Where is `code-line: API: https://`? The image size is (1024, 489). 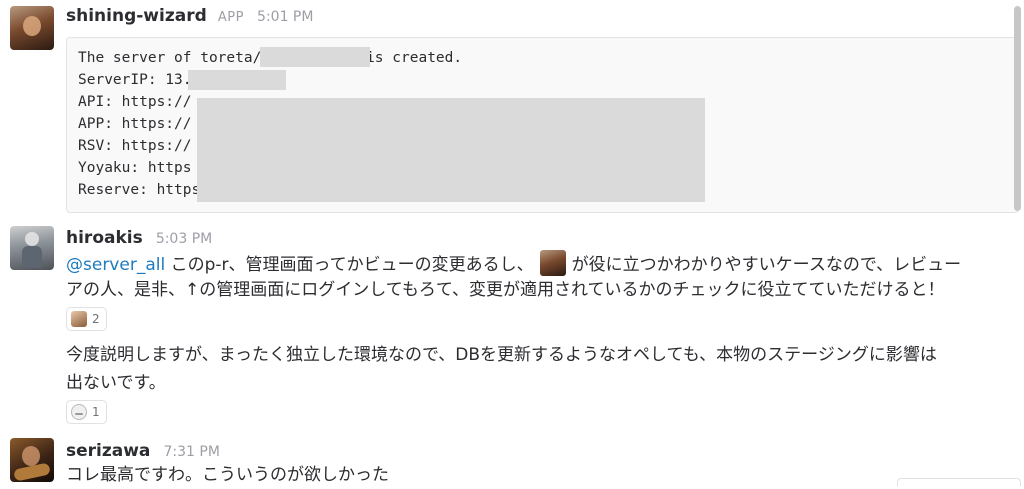 code-line: API: https:// is located at coordinates (135, 102).